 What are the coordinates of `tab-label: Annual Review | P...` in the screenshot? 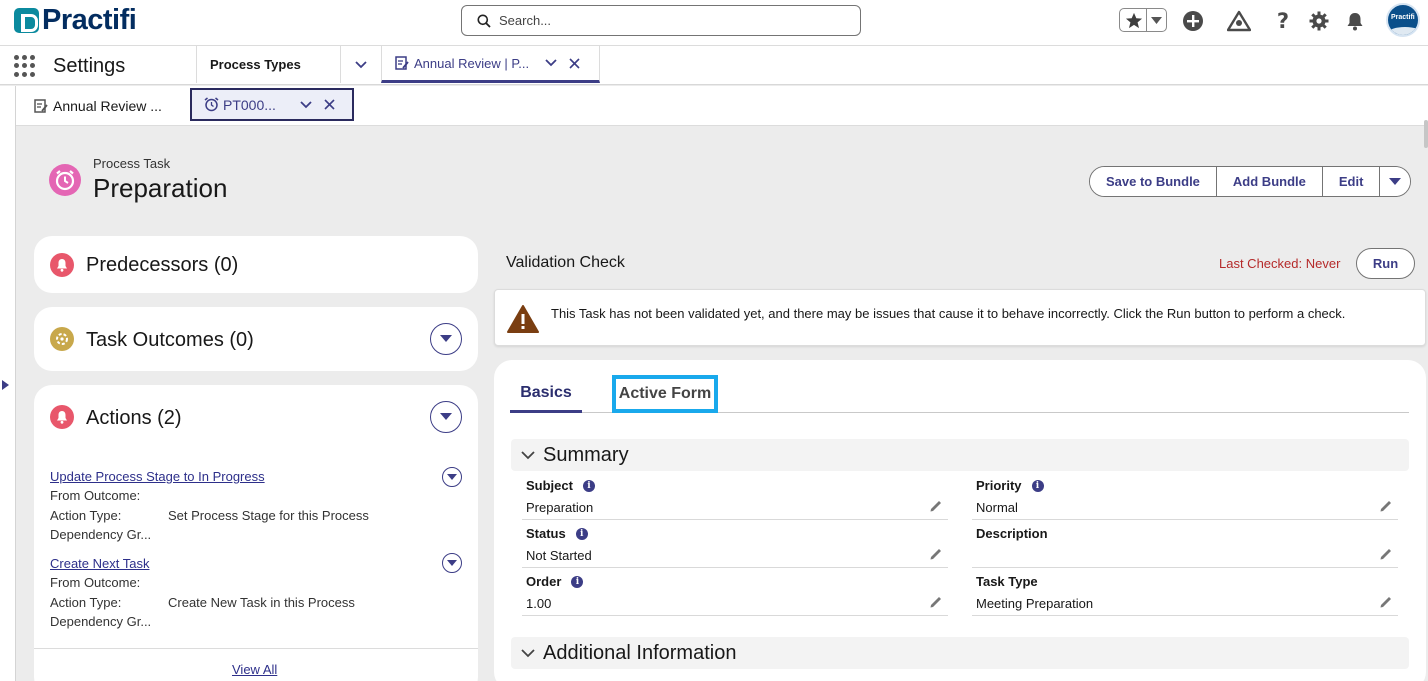 It's located at (472, 63).